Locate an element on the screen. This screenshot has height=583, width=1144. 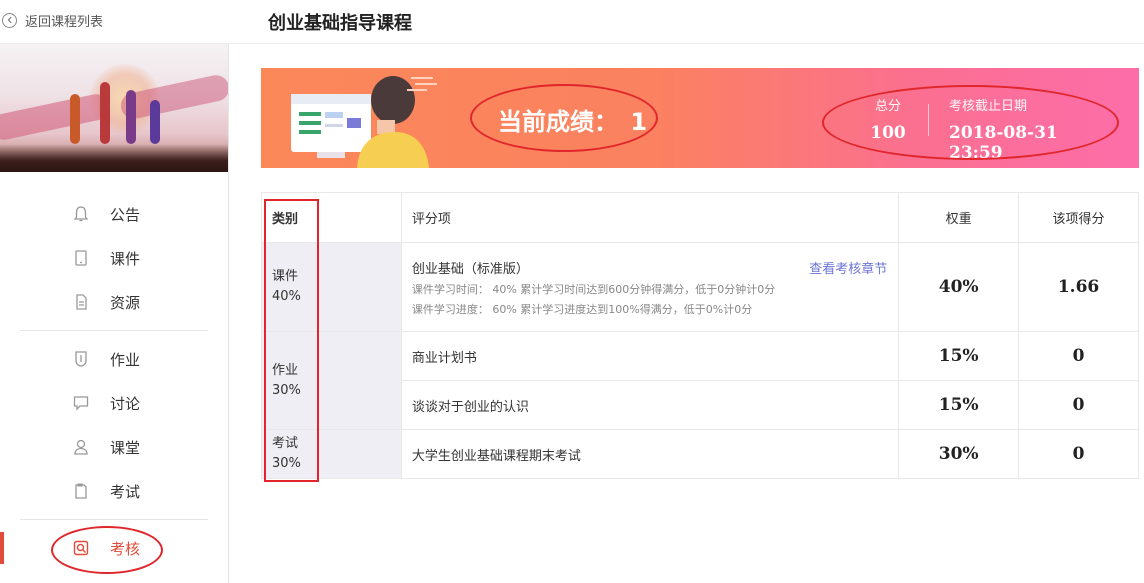
stat-divider is located at coordinates (928, 120).